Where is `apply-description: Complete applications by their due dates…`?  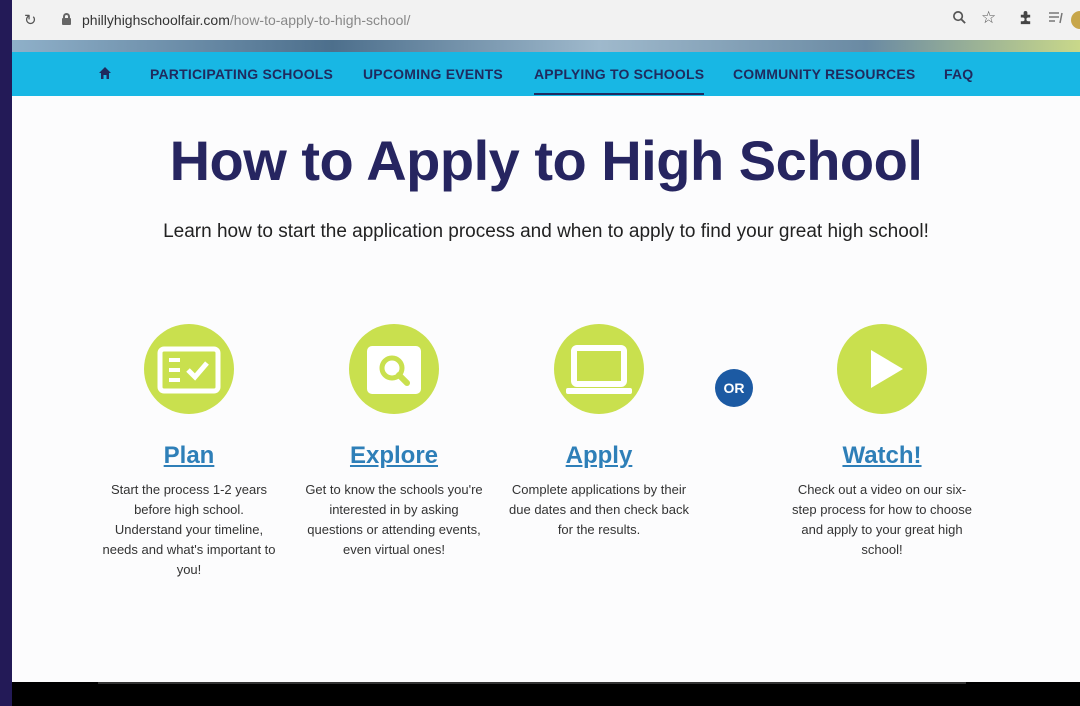 apply-description: Complete applications by their due dates… is located at coordinates (599, 509).